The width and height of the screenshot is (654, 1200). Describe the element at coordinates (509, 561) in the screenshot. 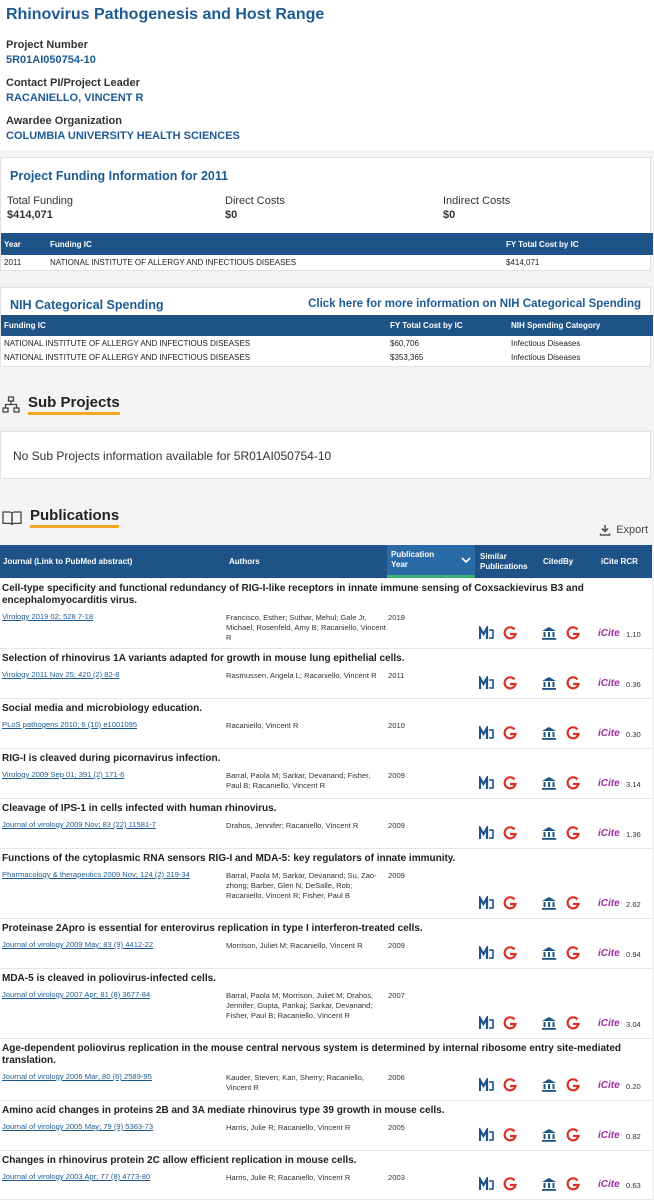

I see `header-similar: Similar Publications` at that location.